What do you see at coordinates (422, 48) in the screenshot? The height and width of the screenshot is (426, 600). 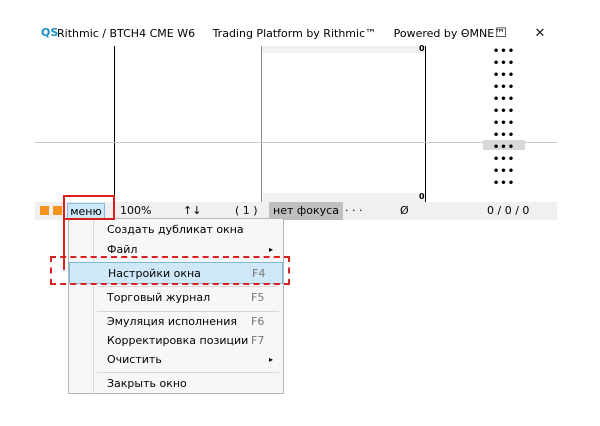 I see `top-zero-label: 0` at bounding box center [422, 48].